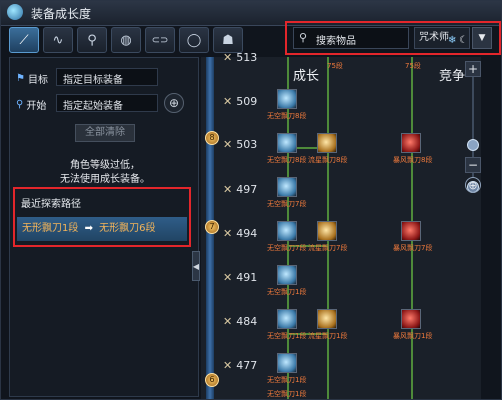 This screenshot has height=400, width=502. I want to click on item-label: 流星飘刀8段, so click(328, 160).